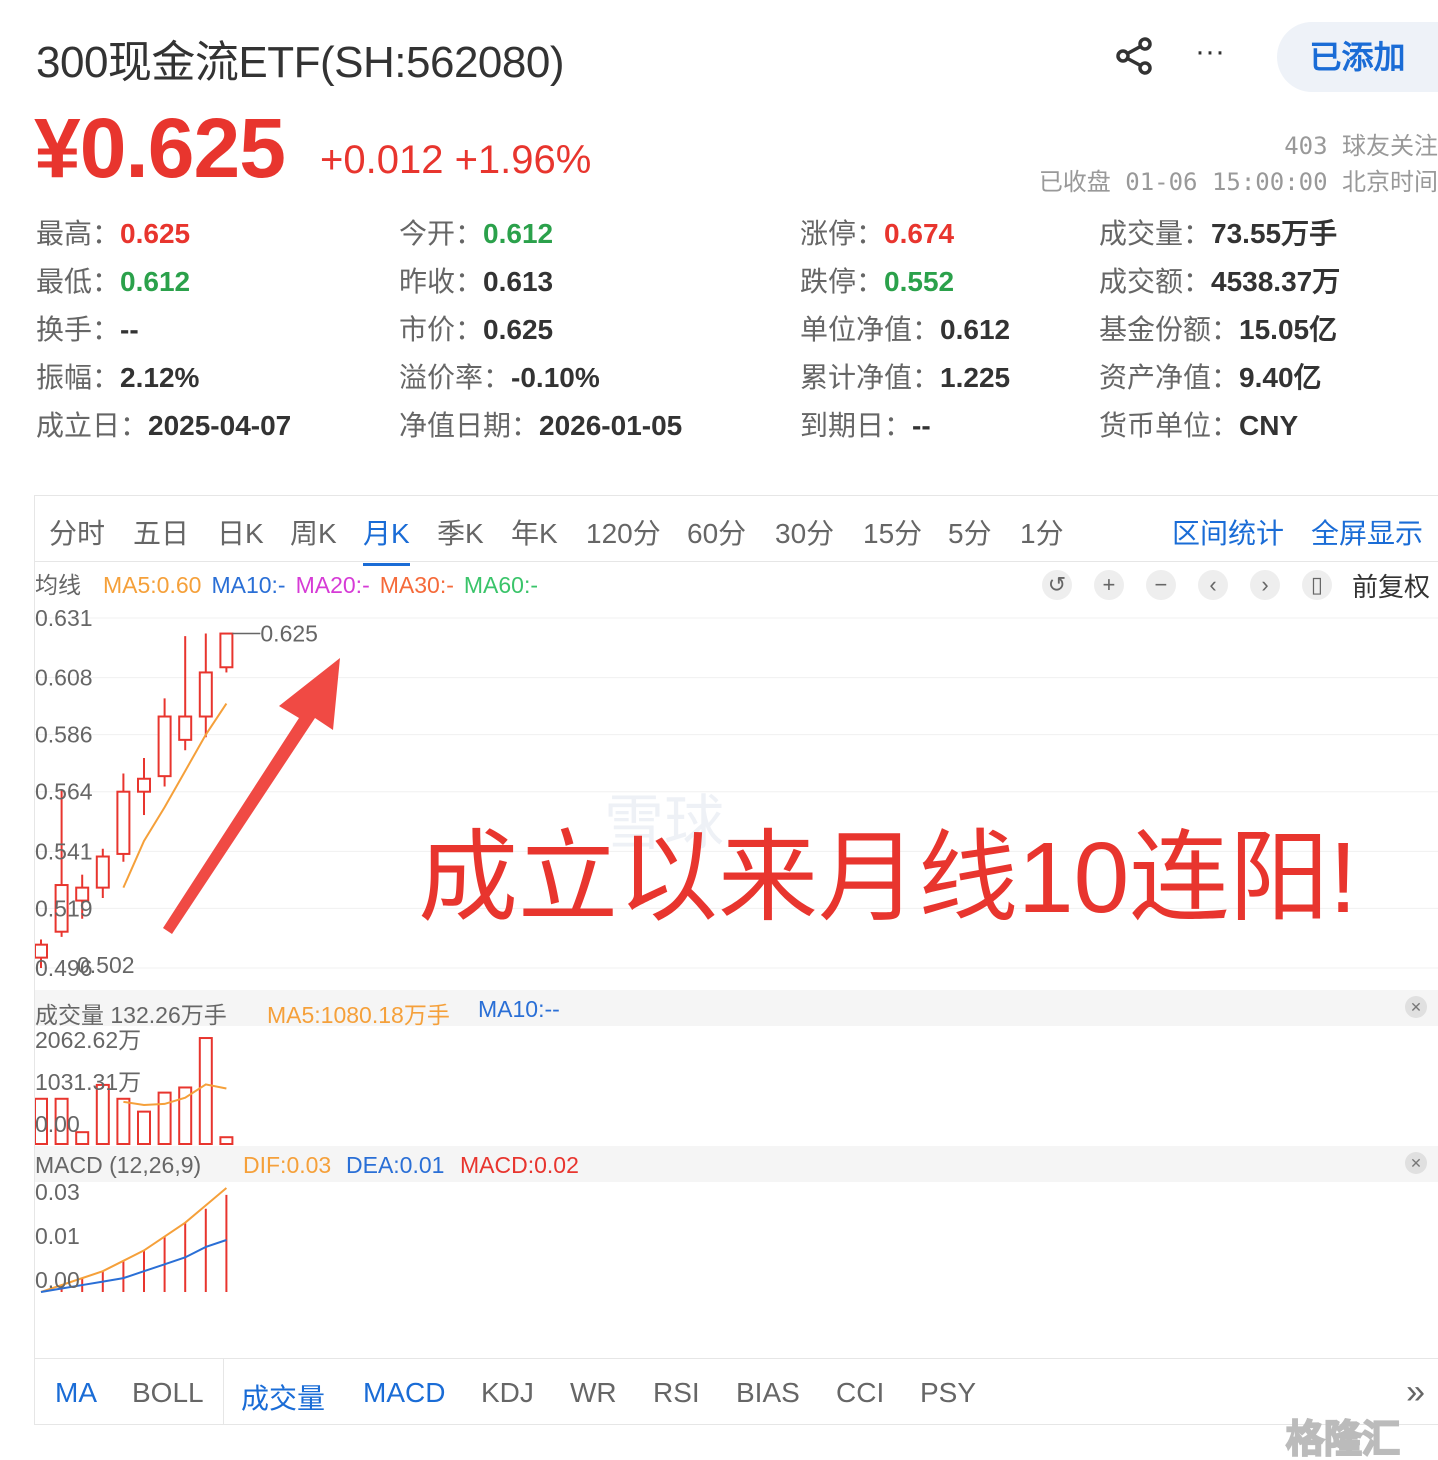  Describe the element at coordinates (519, 1165) in the screenshot. I see `macd-value: MACD:0.02` at that location.